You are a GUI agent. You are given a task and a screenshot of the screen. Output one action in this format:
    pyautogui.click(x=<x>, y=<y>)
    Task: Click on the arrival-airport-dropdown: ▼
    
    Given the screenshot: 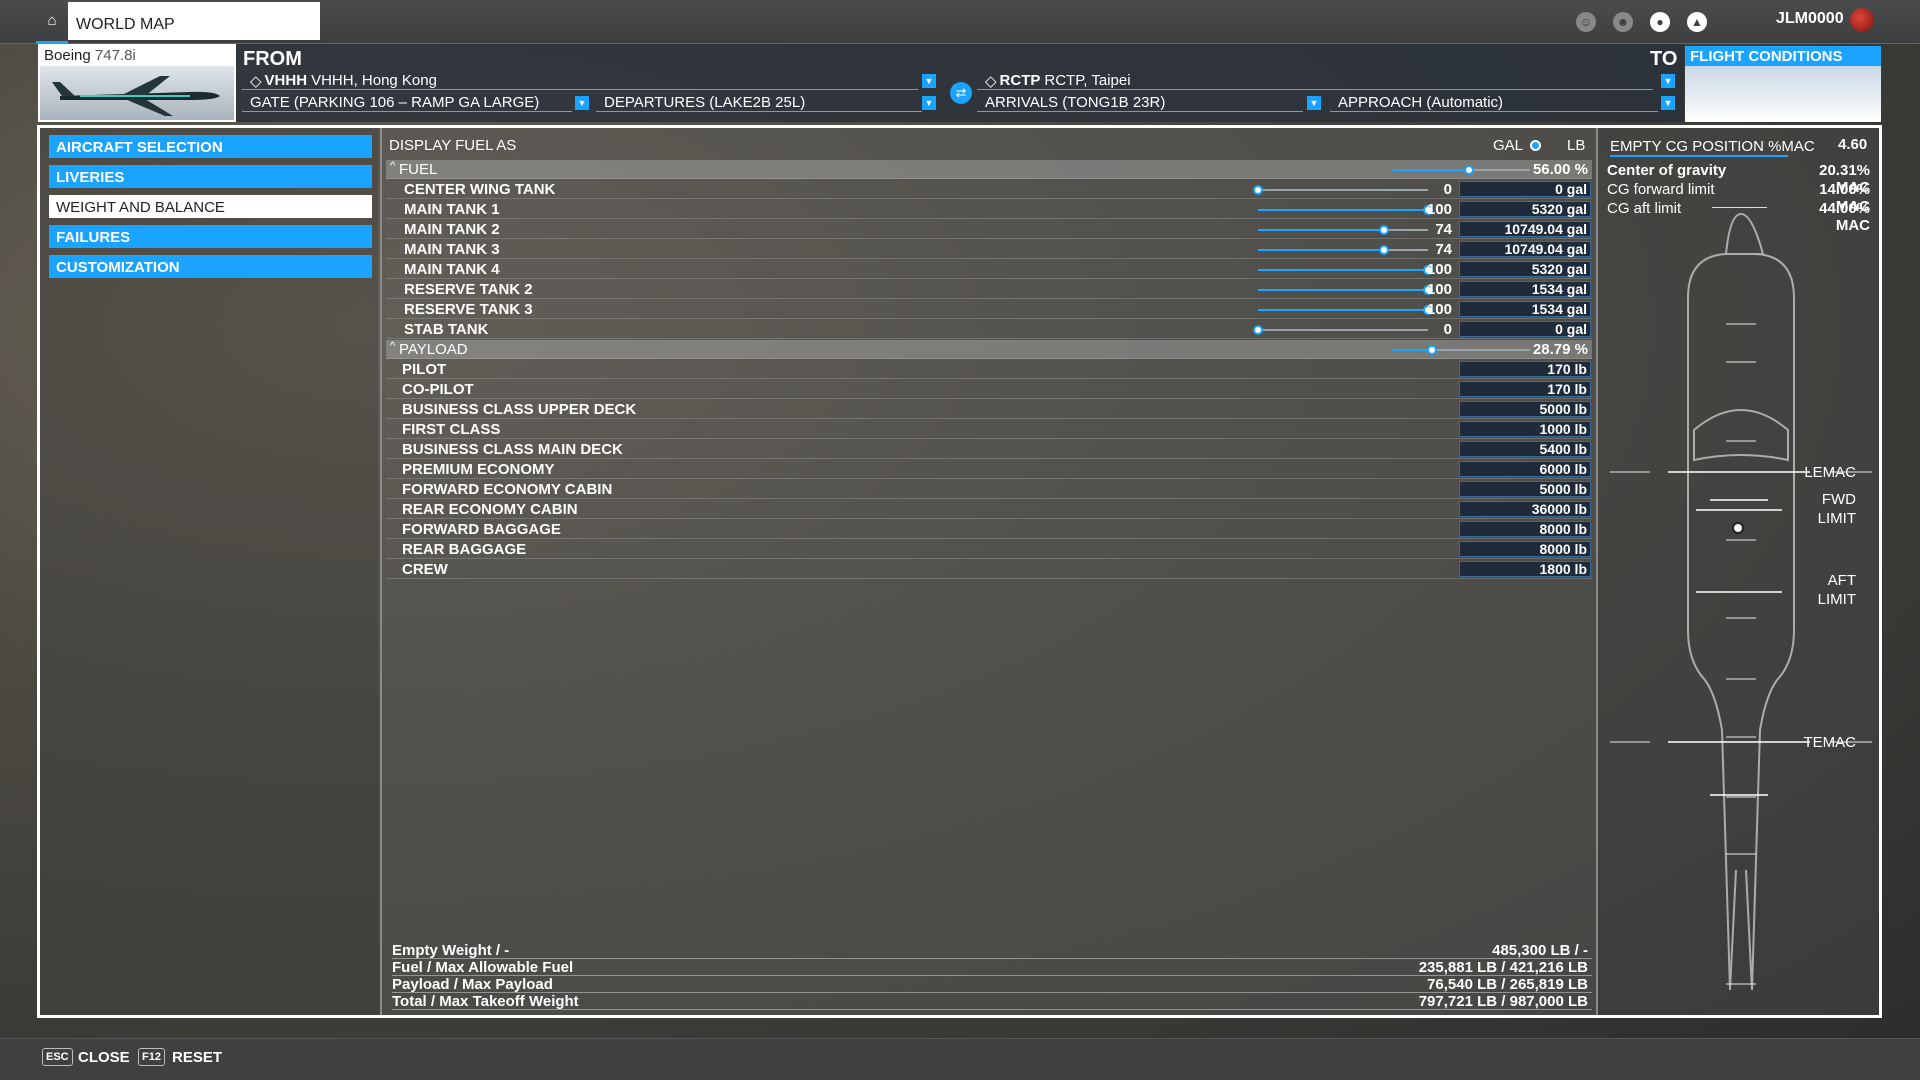 What is the action you would take?
    pyautogui.click(x=1668, y=81)
    